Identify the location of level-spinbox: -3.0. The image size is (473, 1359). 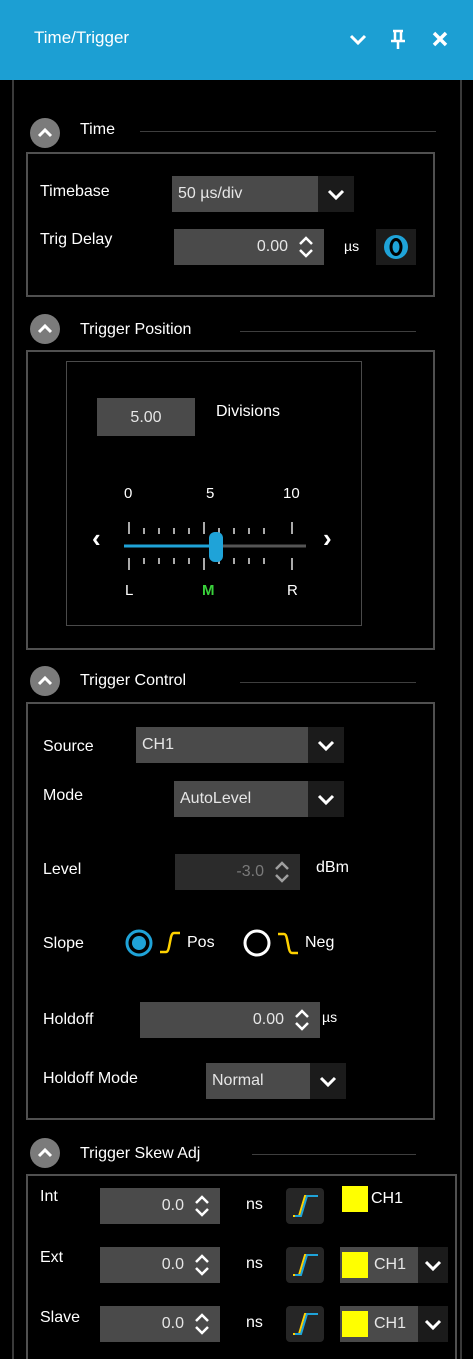
(237, 872).